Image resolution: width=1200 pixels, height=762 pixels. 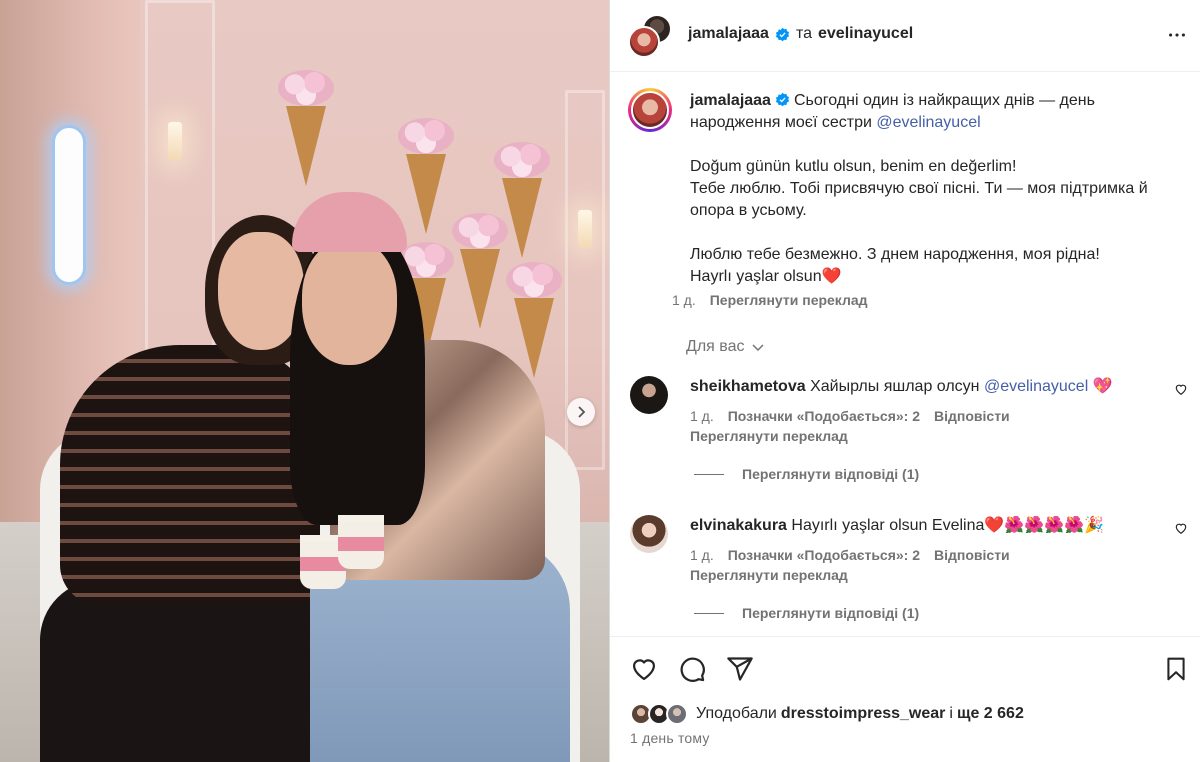 I want to click on caption-translate-link: Переглянути переклад, so click(x=789, y=300).